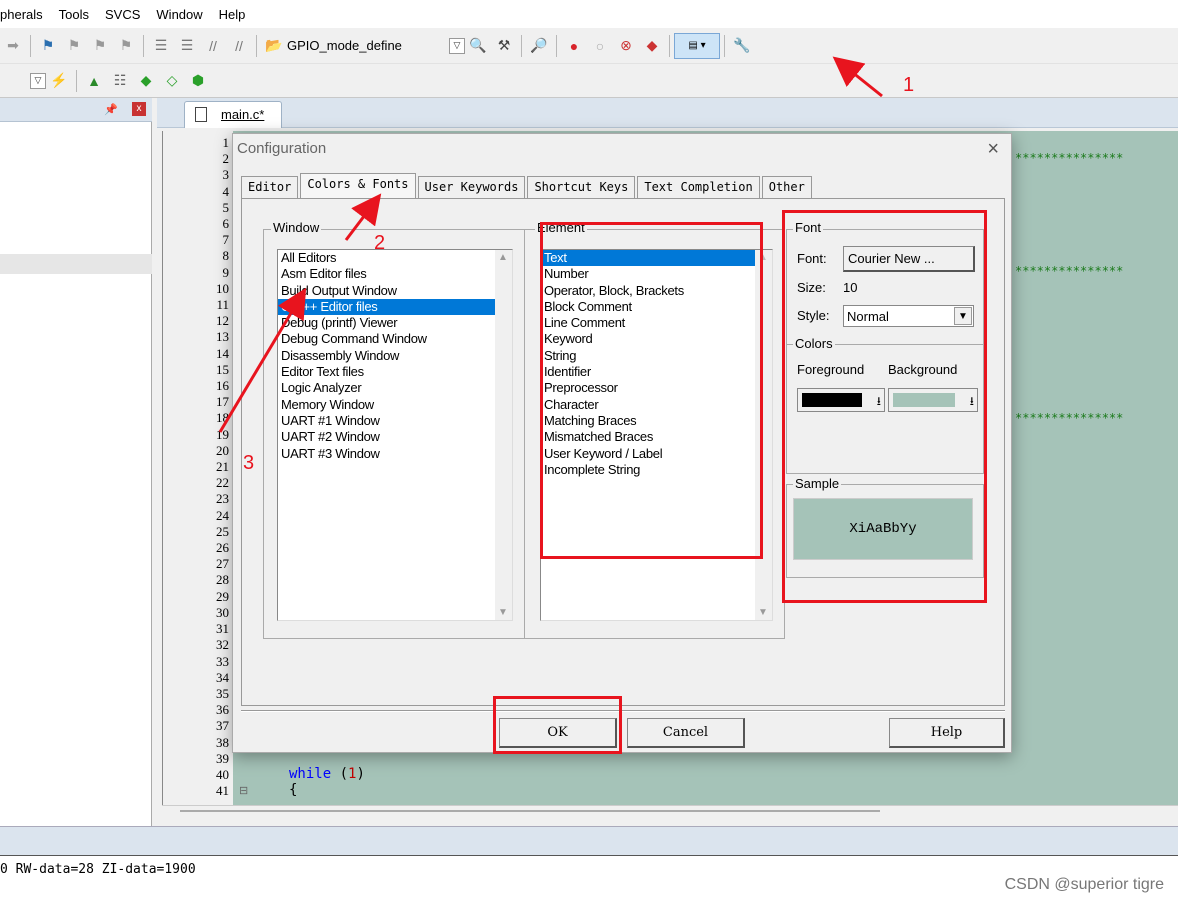  Describe the element at coordinates (249, 463) in the screenshot. I see `annotation-label-3: 3` at that location.